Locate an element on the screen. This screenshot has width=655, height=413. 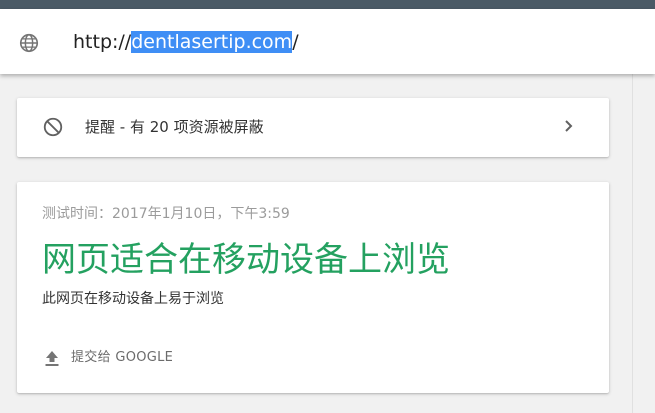
blocked-resources-alert: 提醒 - 有 20 项资源被屏蔽 is located at coordinates (313, 127).